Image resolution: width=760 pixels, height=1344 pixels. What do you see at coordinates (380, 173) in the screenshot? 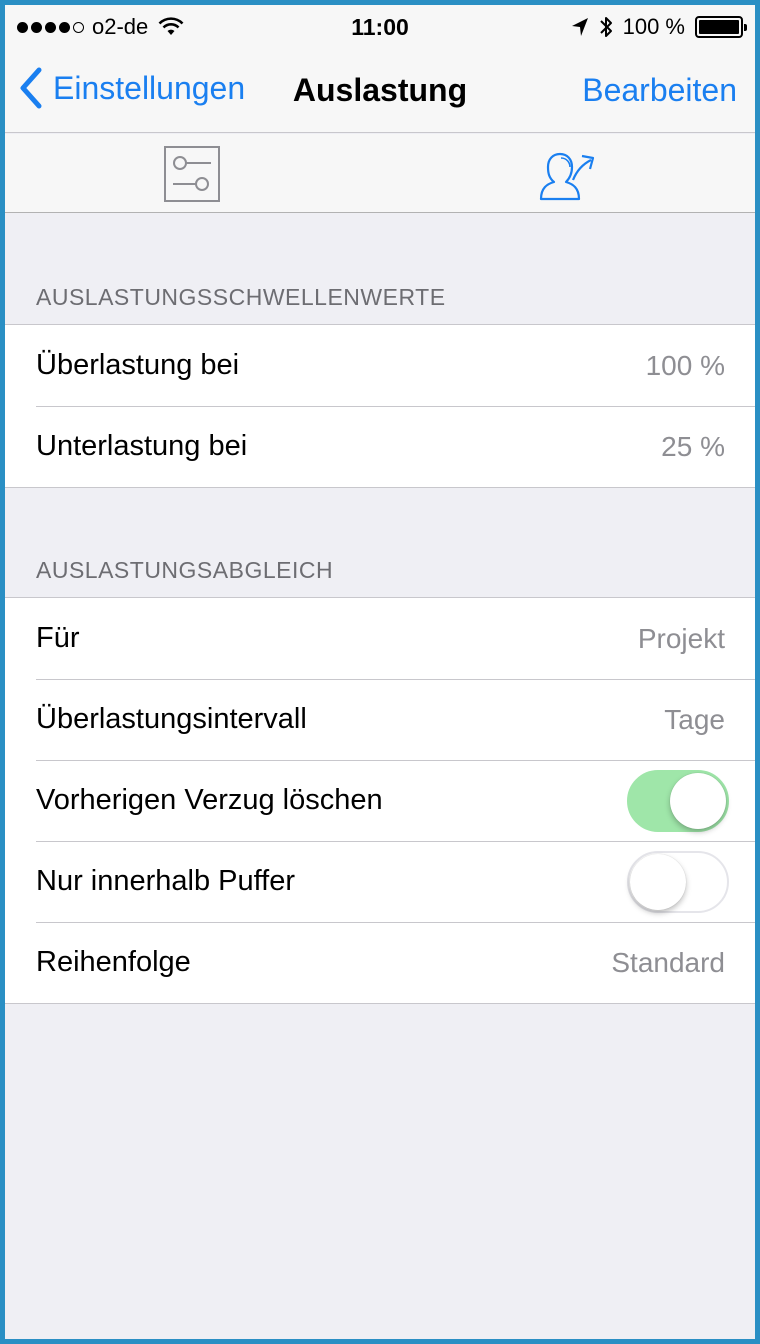
I see `segment-tab-strip` at bounding box center [380, 173].